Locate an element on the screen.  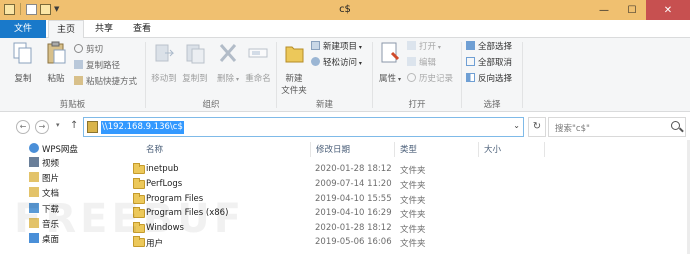
group-label-clipboard: 剪贴板 is located at coordinates (72, 105).